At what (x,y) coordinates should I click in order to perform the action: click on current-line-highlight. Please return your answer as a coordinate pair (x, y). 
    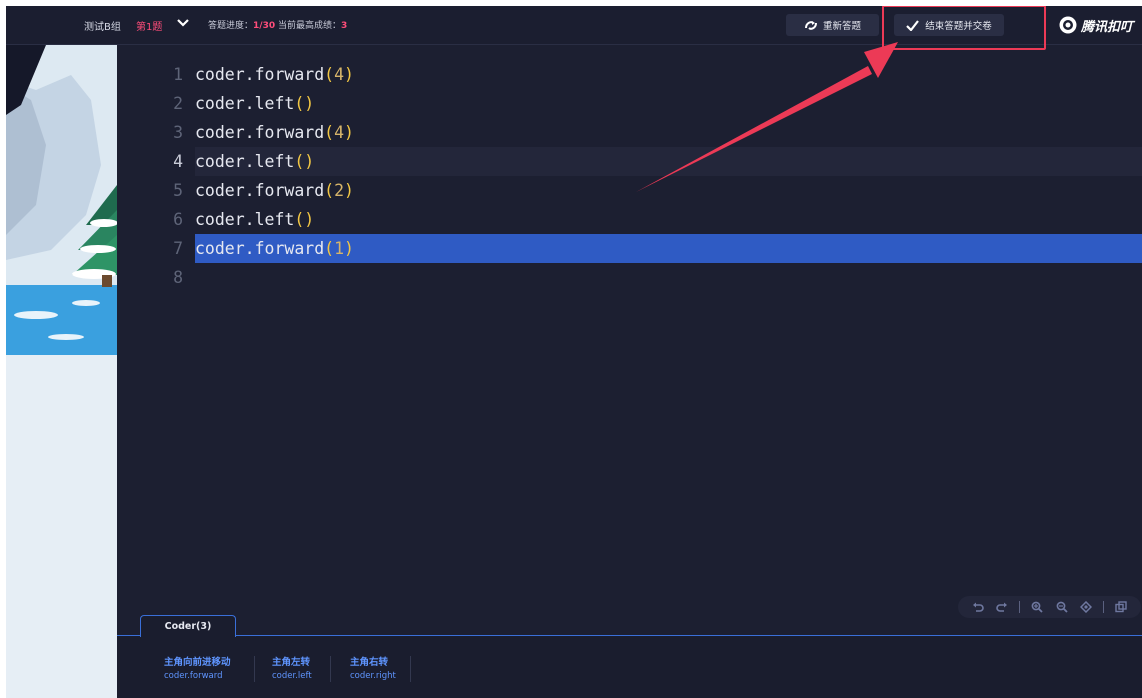
    Looking at the image, I should click on (668, 161).